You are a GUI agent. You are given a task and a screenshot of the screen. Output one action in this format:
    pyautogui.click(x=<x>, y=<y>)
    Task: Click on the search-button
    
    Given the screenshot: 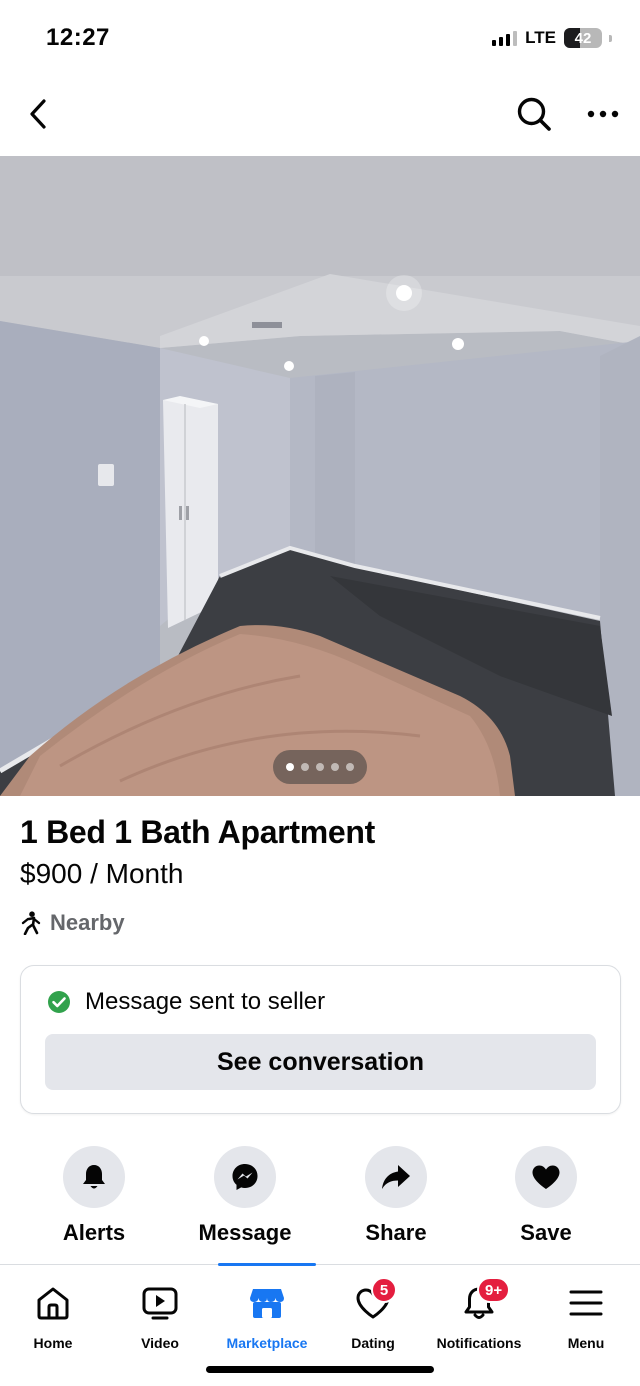 What is the action you would take?
    pyautogui.click(x=534, y=114)
    